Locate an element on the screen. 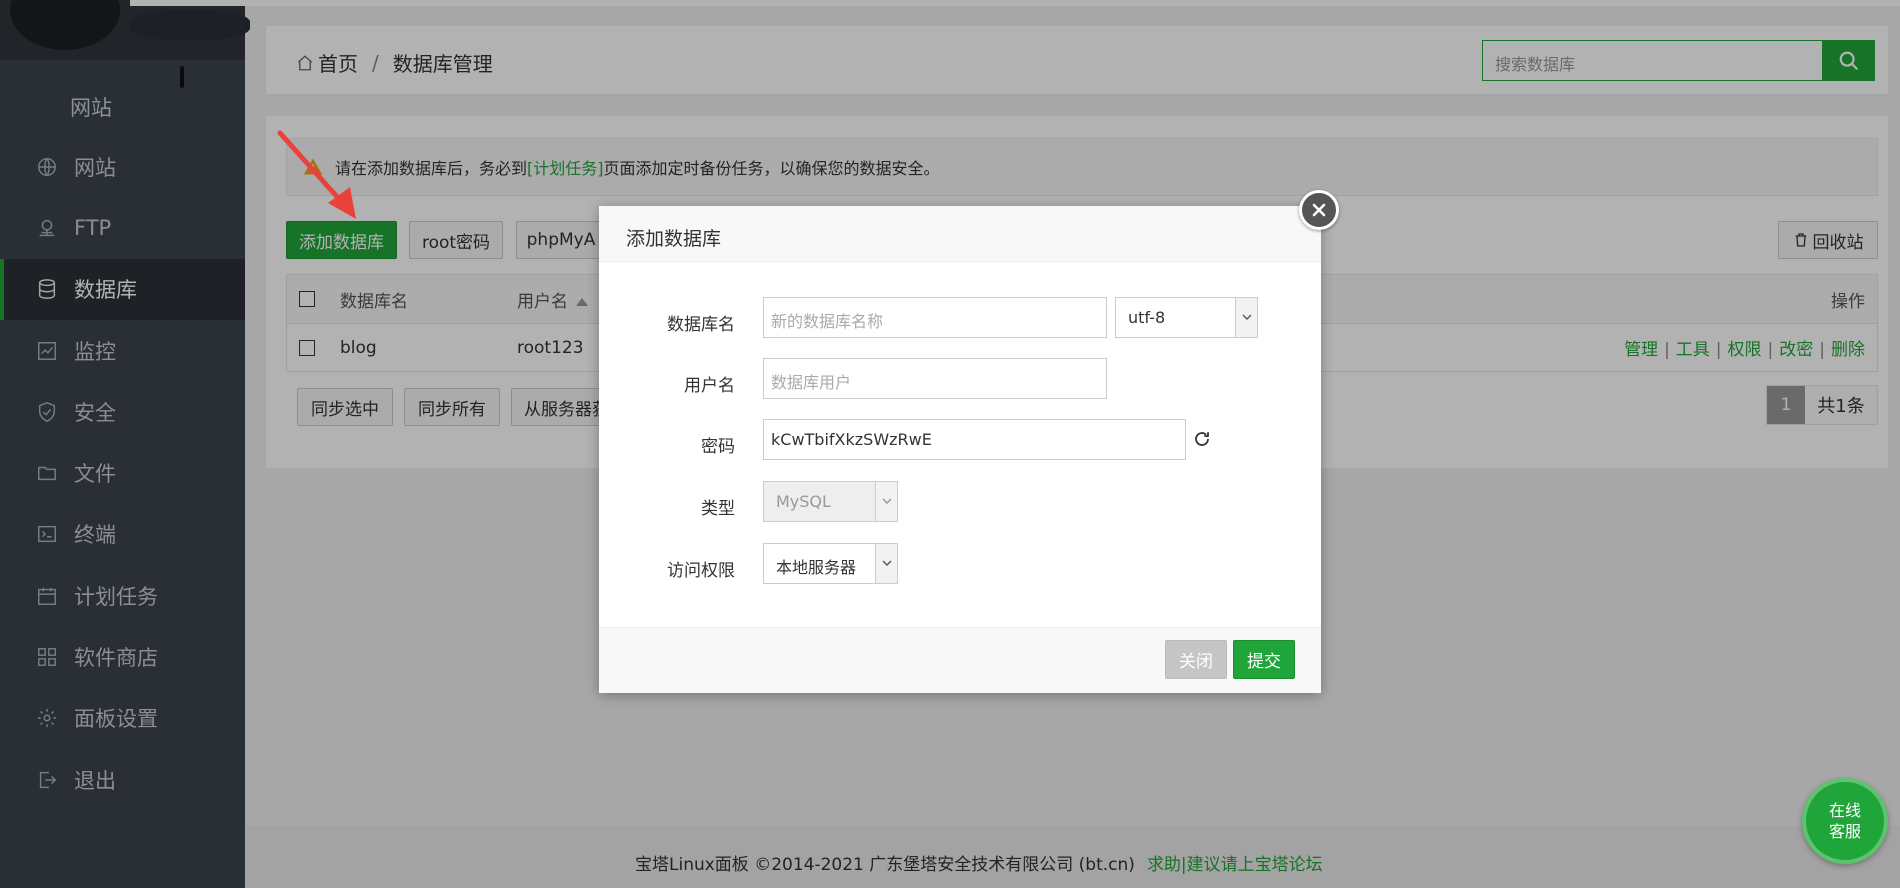 The height and width of the screenshot is (888, 1900). annotation-arrow-icon is located at coordinates (316, 174).